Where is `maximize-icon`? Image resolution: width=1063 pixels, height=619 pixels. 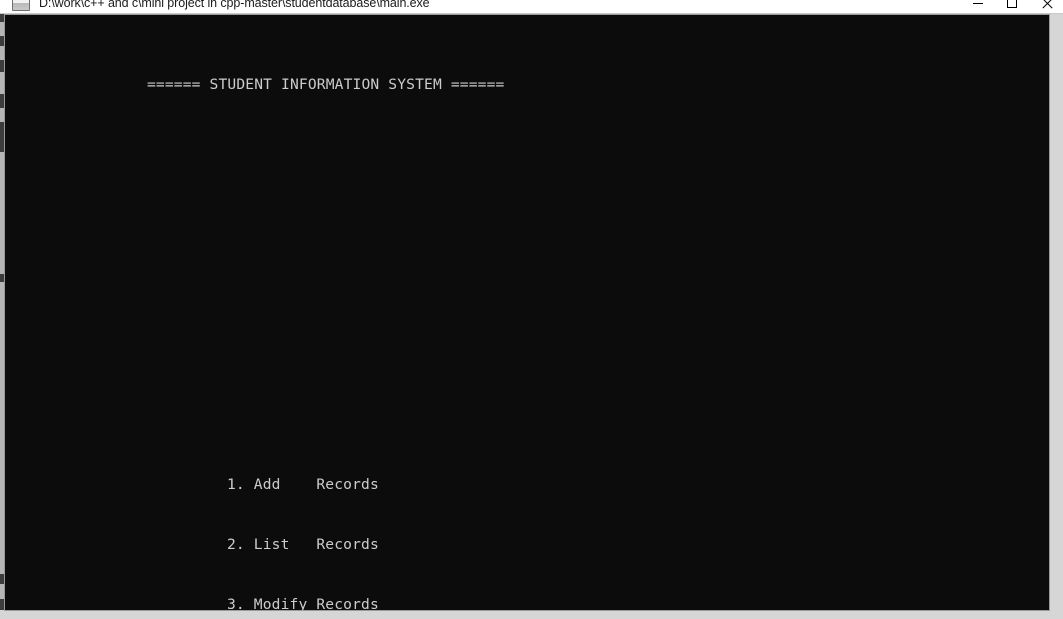
maximize-icon is located at coordinates (1012, 4).